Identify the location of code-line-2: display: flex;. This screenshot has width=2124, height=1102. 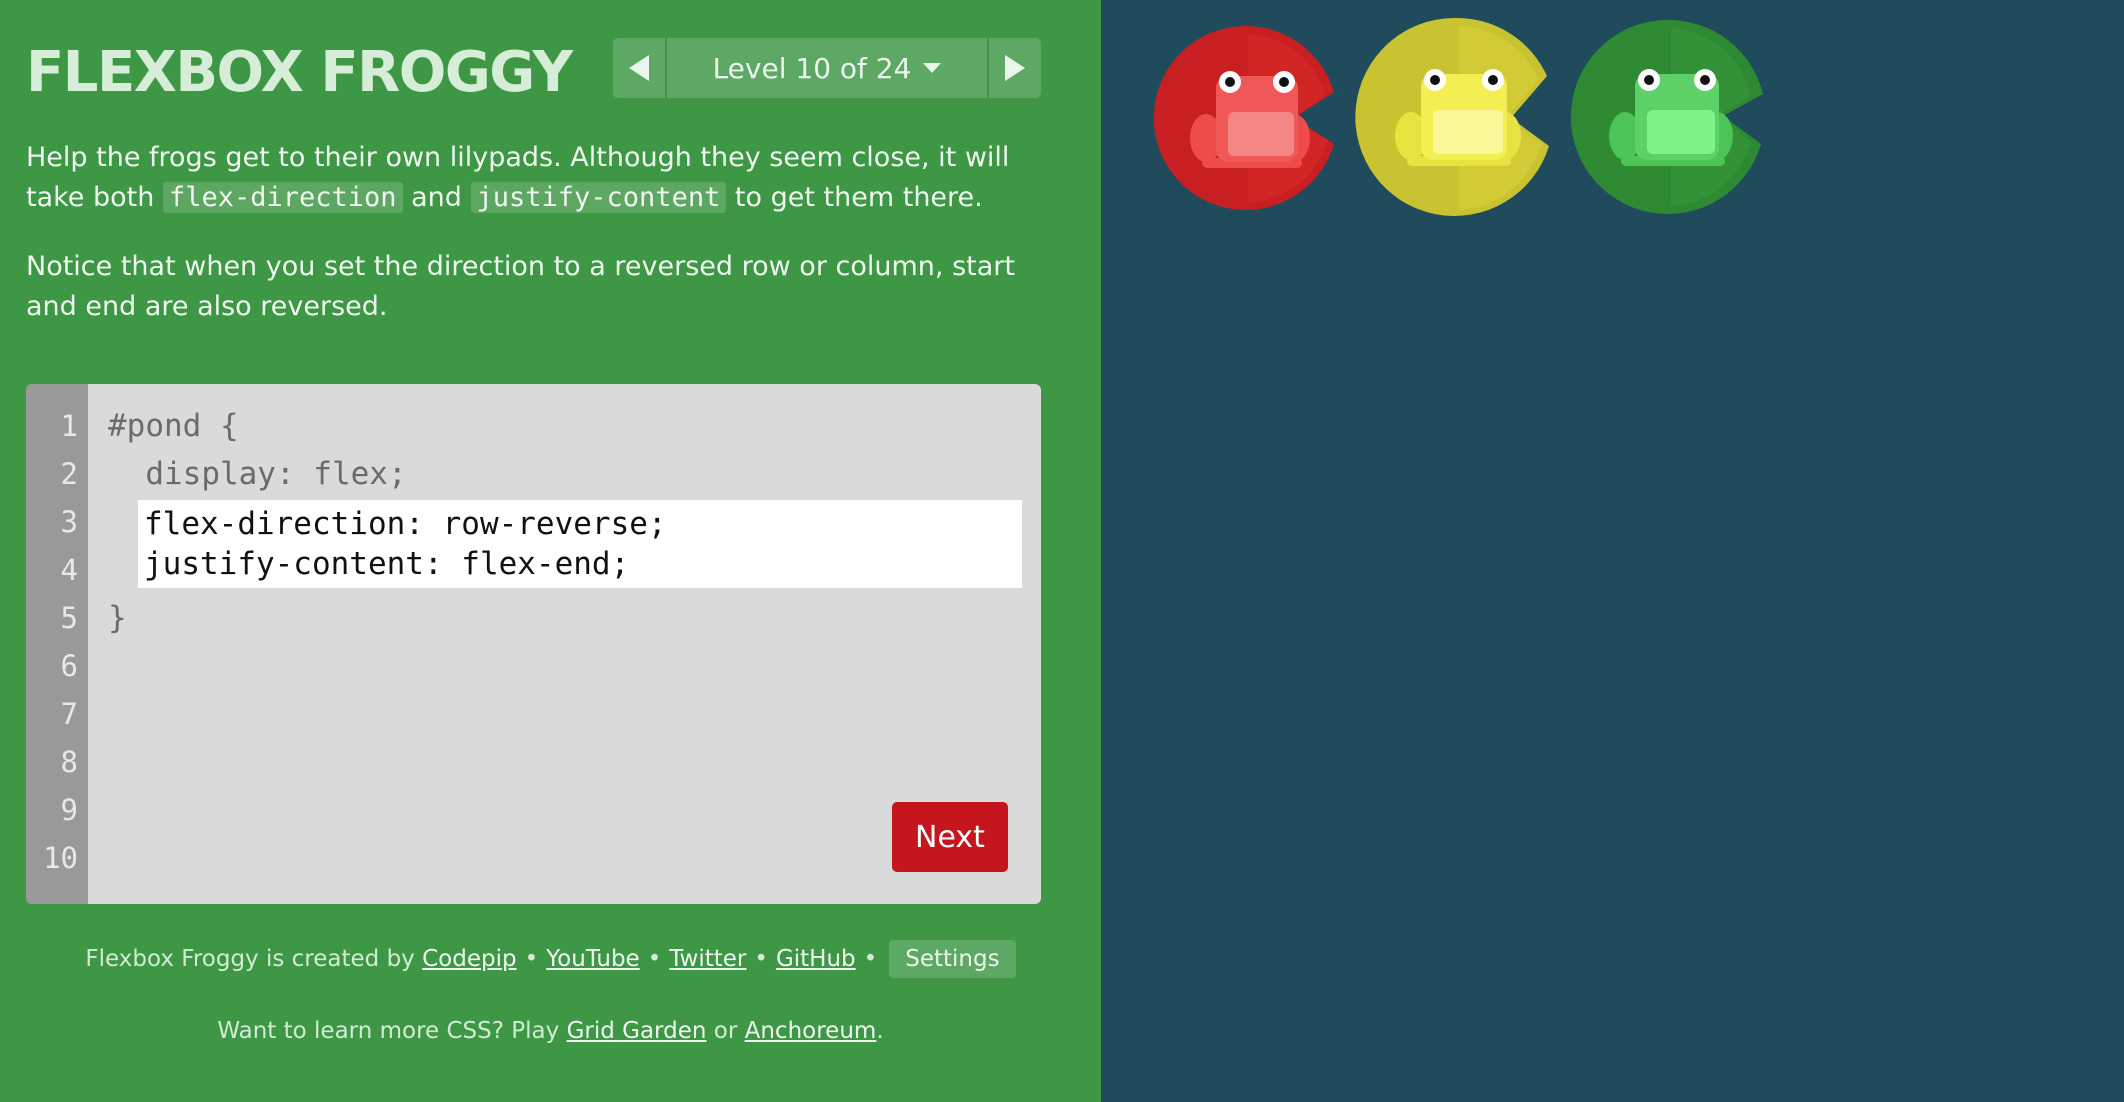
(257, 474).